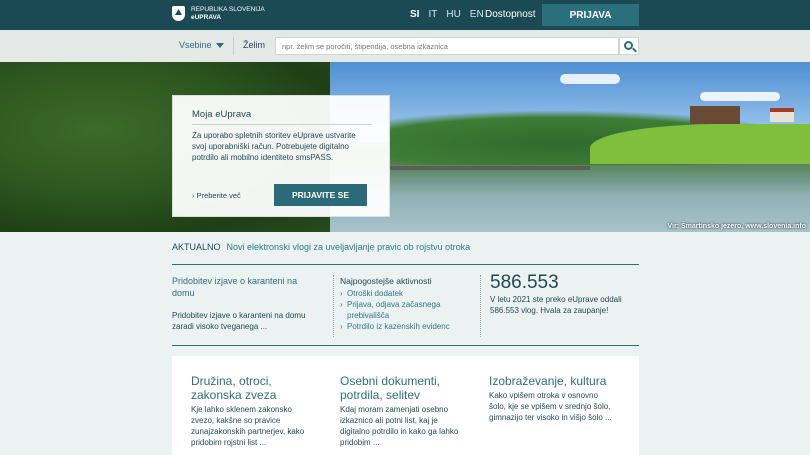  I want to click on category-title: Osebni dokumenti, potrdila, selitev, so click(402, 388).